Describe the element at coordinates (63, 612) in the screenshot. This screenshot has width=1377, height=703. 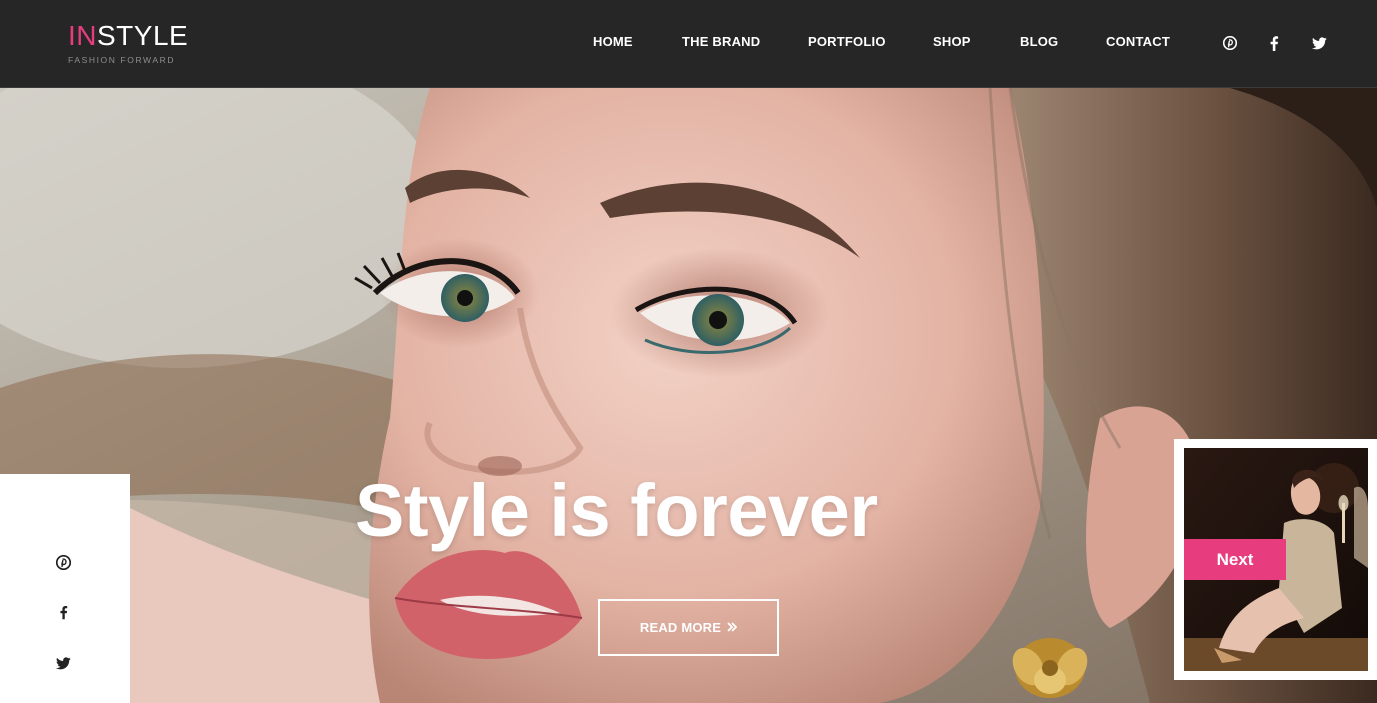
I see `side-facebook-icon` at that location.